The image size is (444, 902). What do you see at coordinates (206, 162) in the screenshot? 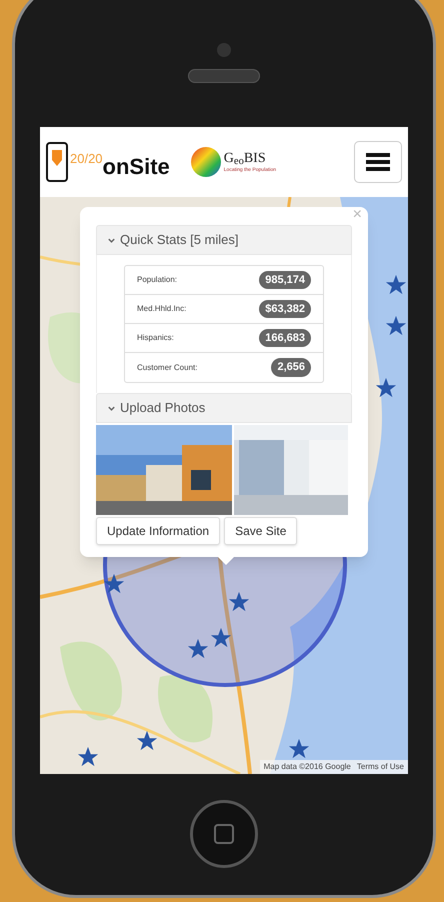
I see `globe-icon` at bounding box center [206, 162].